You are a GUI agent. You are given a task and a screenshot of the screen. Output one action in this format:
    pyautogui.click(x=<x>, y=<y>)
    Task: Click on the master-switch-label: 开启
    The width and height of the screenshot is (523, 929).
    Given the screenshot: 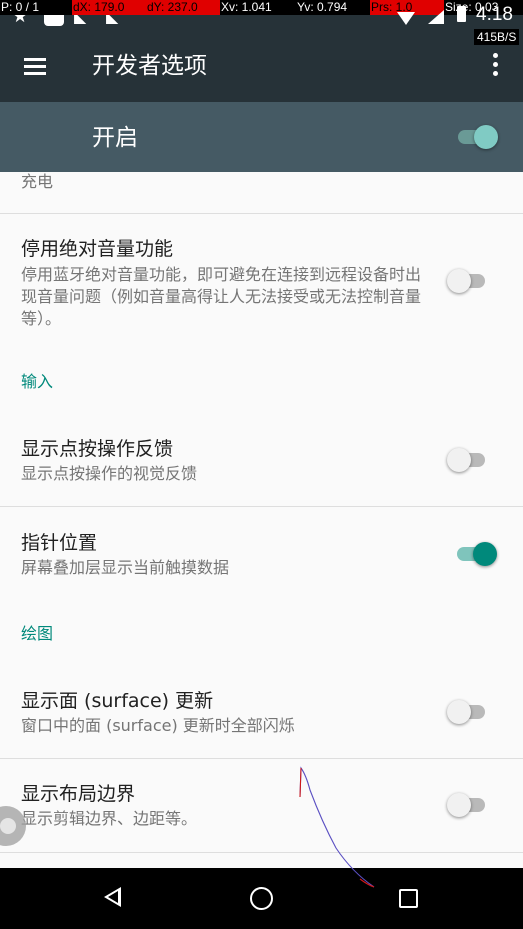 What is the action you would take?
    pyautogui.click(x=115, y=138)
    